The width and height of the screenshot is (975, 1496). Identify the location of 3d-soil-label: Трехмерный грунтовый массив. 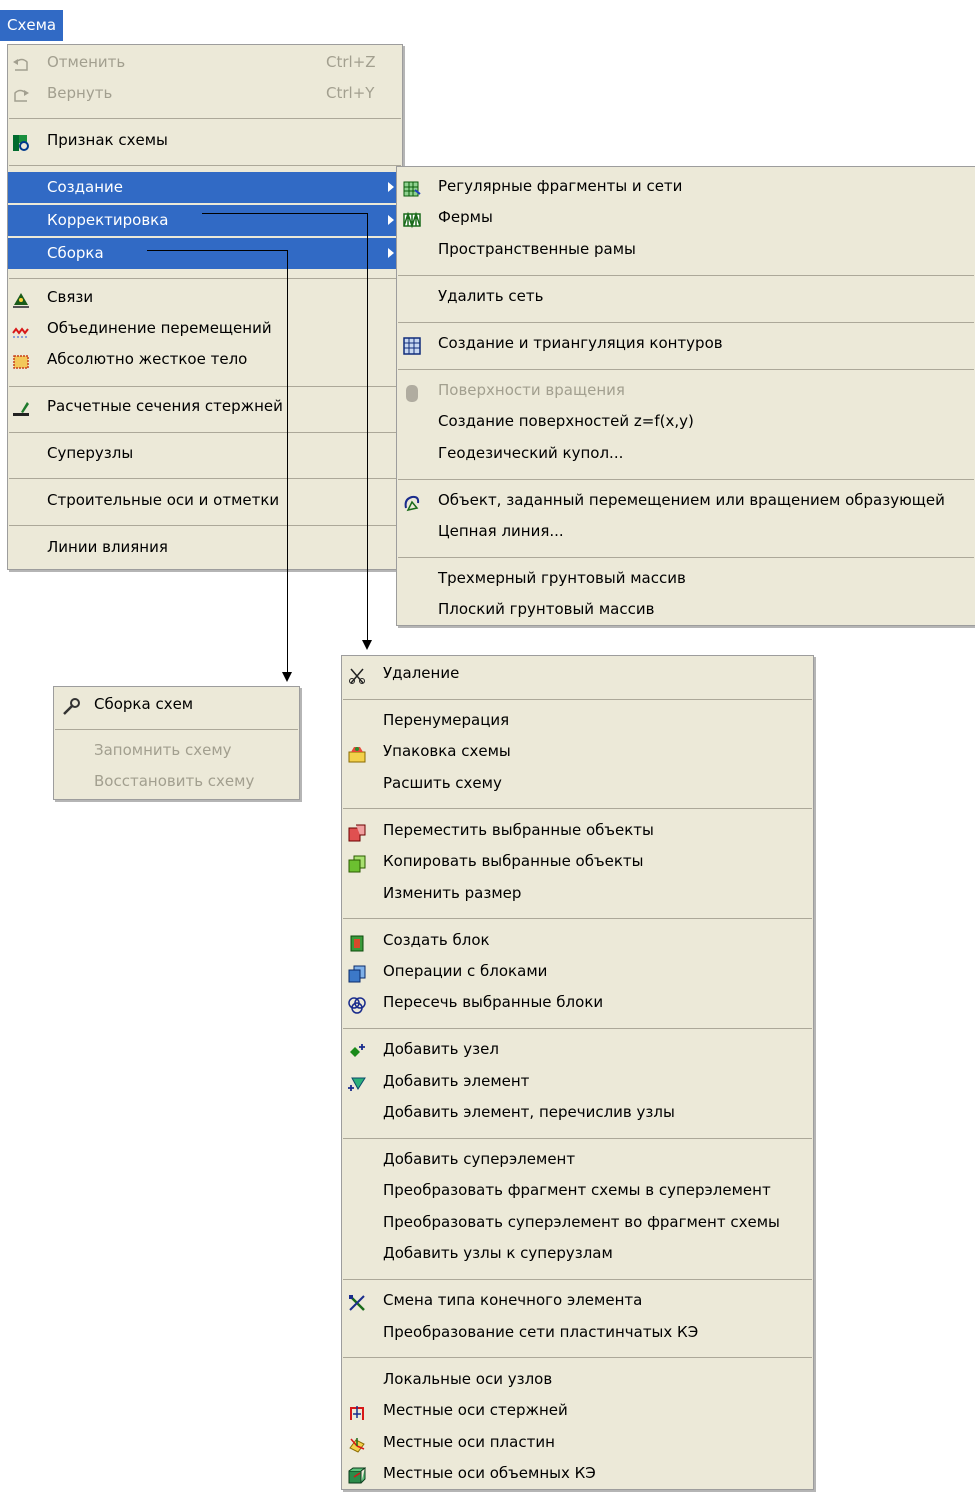
(562, 578).